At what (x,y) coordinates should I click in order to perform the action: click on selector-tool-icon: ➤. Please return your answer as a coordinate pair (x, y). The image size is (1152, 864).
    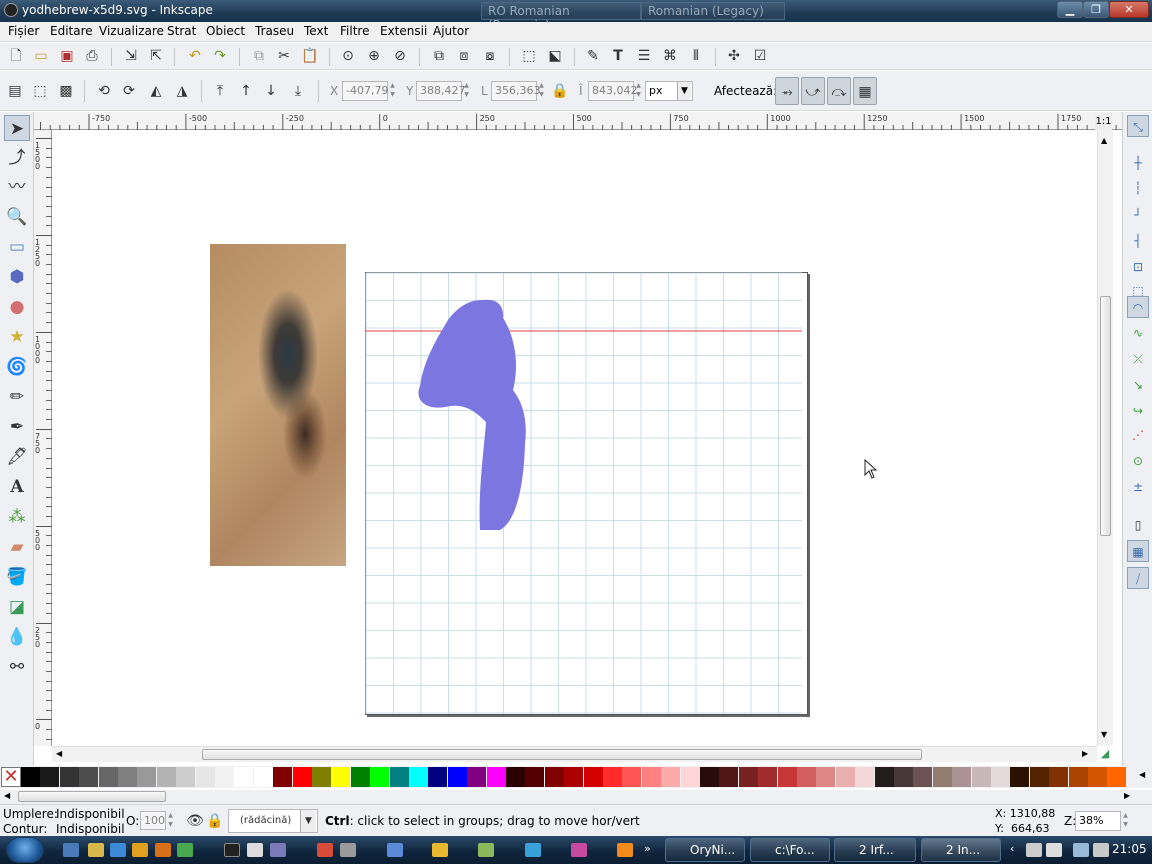
    Looking at the image, I should click on (17, 128).